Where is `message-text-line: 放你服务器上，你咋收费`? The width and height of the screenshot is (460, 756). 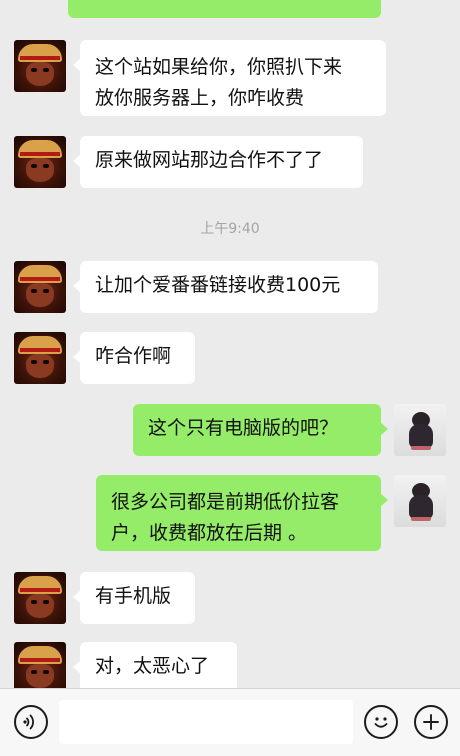 message-text-line: 放你服务器上，你咋收费 is located at coordinates (200, 98).